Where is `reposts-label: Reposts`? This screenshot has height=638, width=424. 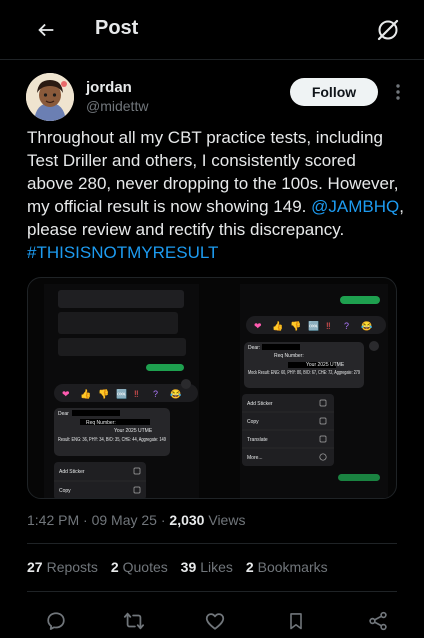
reposts-label: Reposts is located at coordinates (72, 567).